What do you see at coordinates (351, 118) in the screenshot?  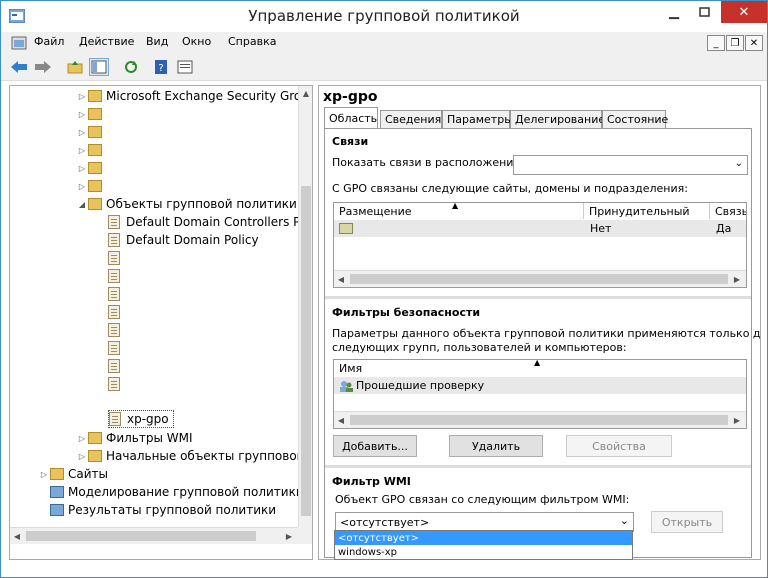 I see `tab-scope: Область` at bounding box center [351, 118].